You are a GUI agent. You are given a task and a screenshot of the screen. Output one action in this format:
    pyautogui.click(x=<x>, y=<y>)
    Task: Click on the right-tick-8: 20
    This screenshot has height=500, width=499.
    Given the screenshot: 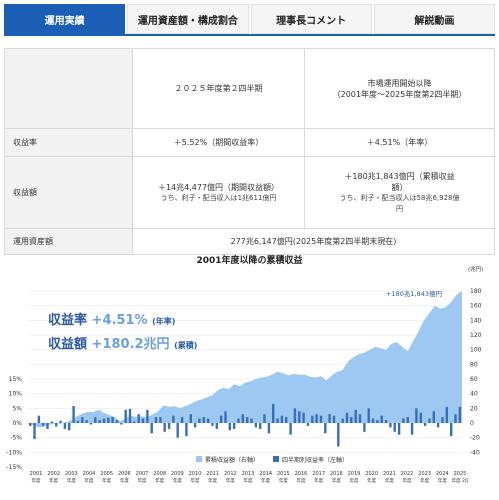 What is the action you would take?
    pyautogui.click(x=474, y=408)
    